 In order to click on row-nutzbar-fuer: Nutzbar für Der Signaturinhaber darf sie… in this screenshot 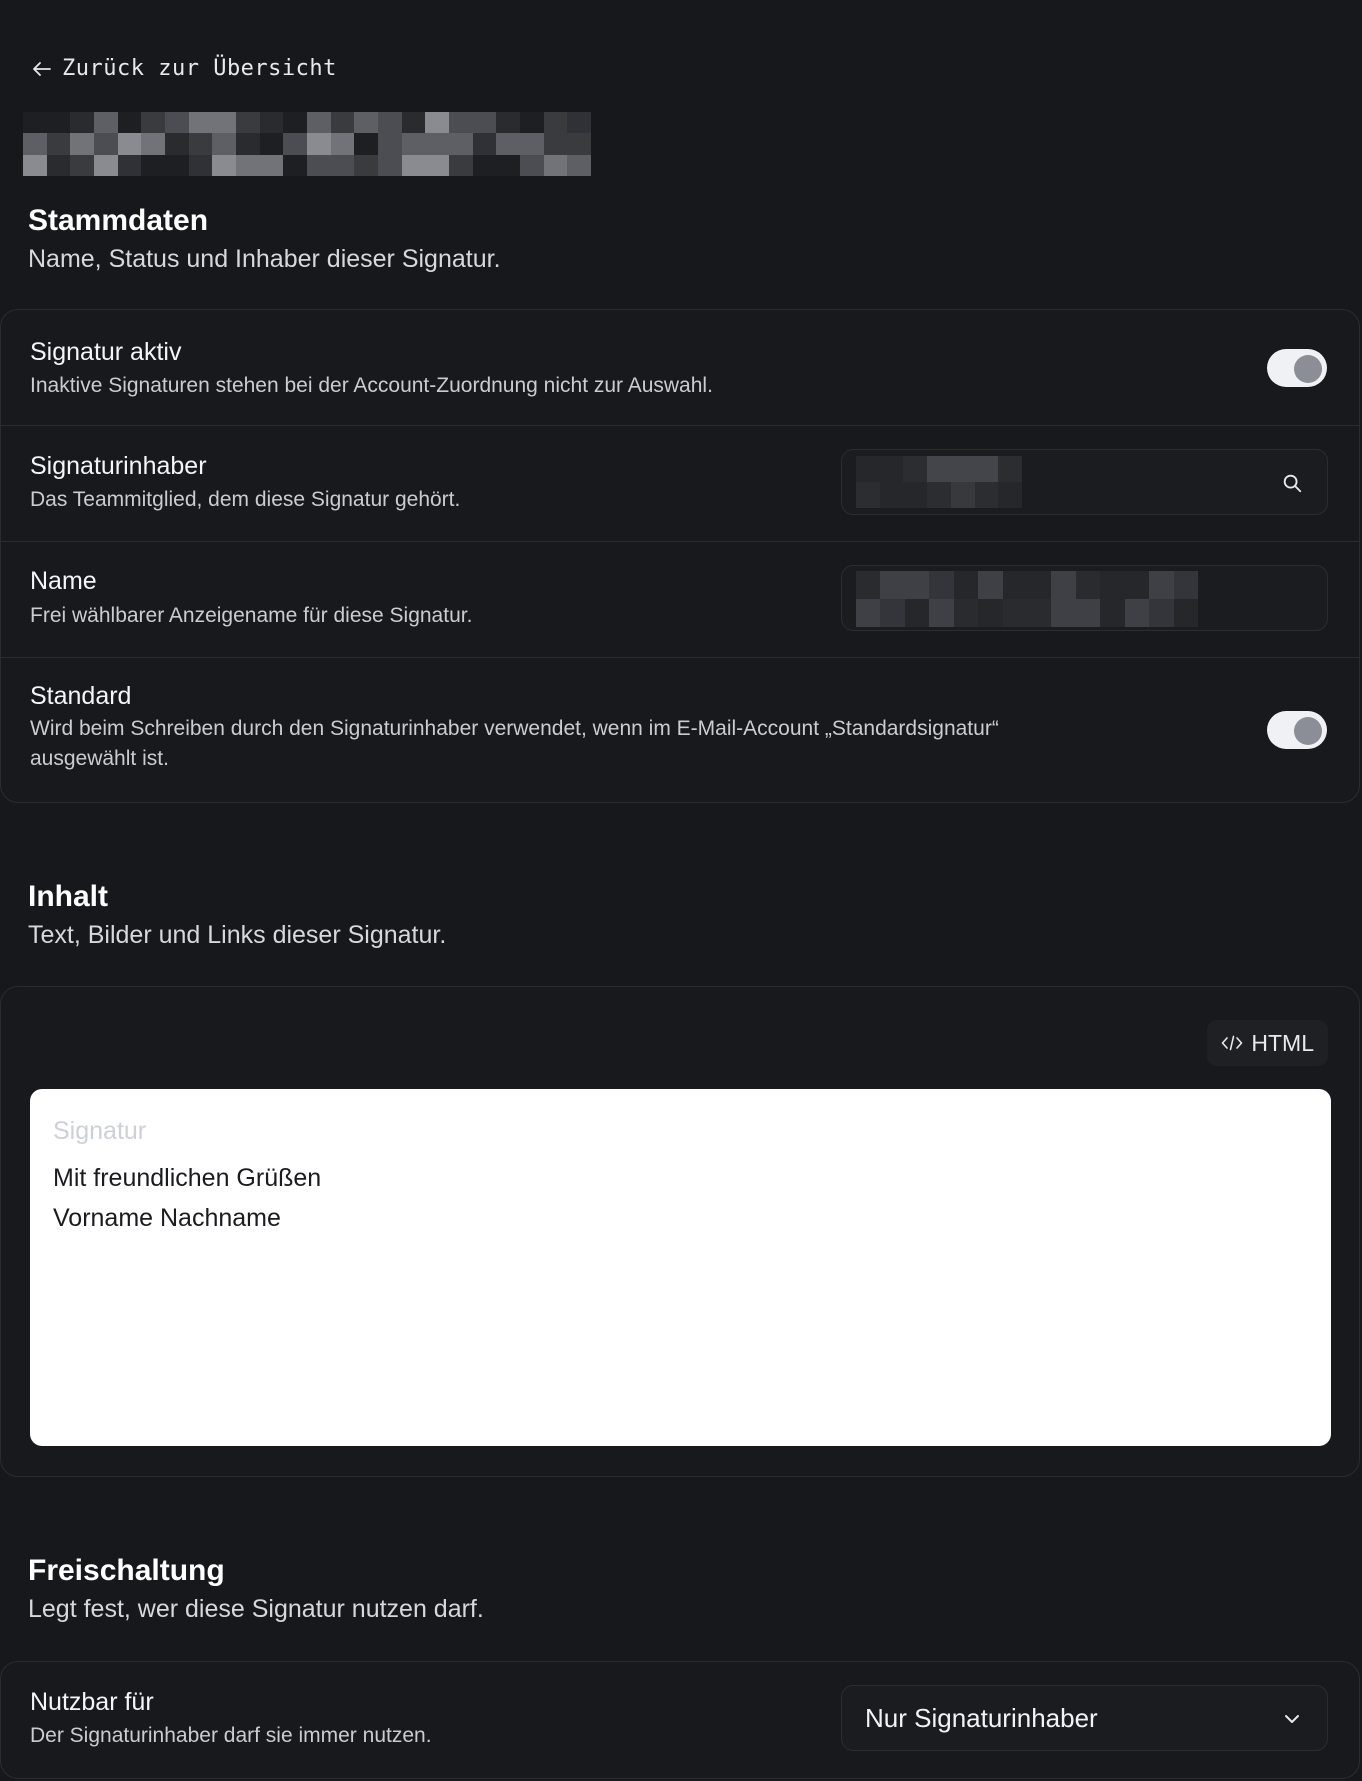, I will do `click(680, 1720)`.